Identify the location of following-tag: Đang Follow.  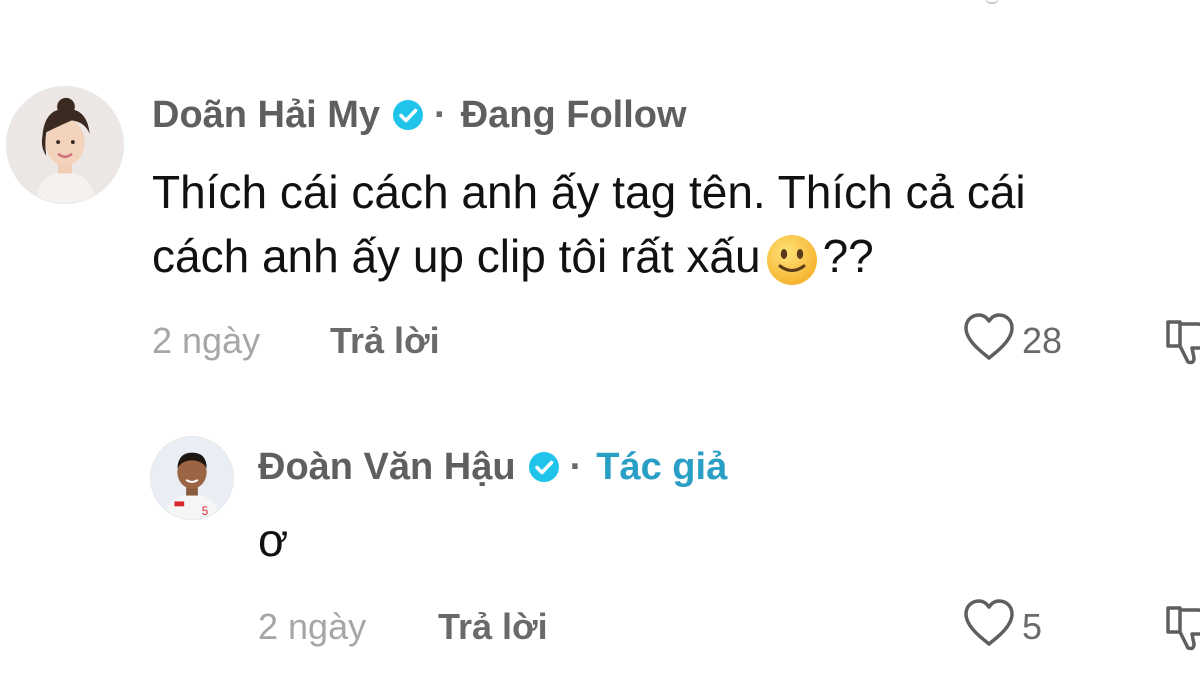
(573, 114).